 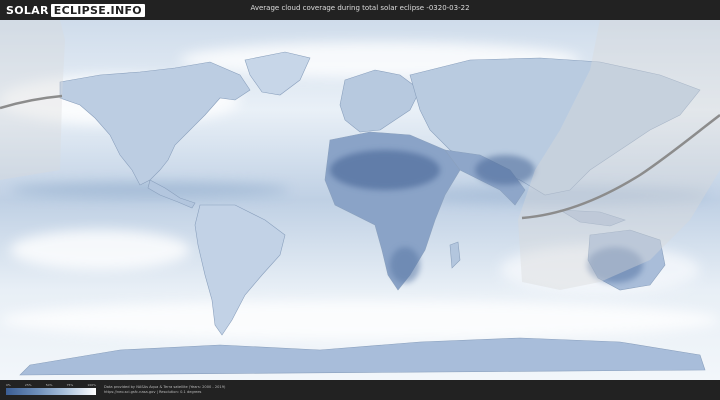 I want to click on legend-tick: 75%, so click(x=70, y=385).